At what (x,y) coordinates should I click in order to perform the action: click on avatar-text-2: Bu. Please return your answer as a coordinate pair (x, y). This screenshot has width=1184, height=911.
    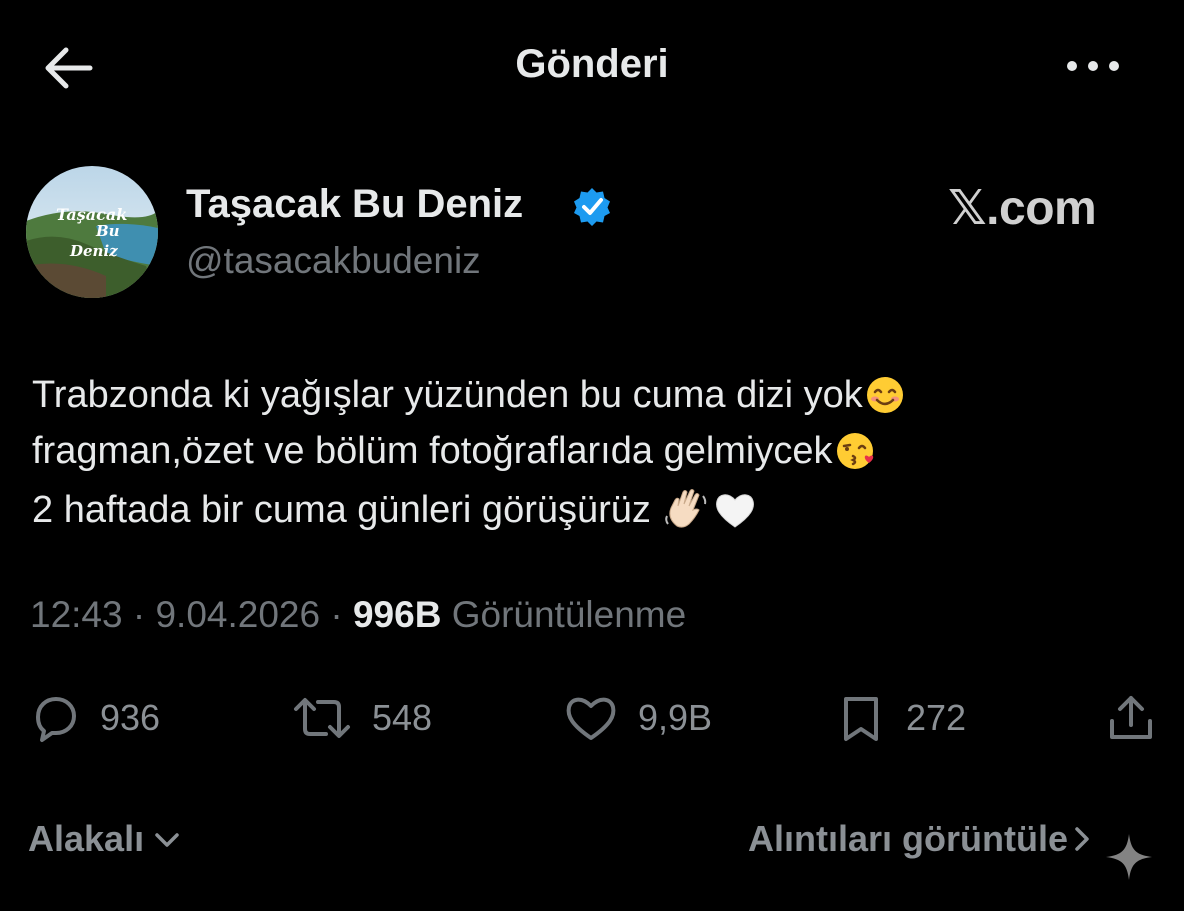
    Looking at the image, I should click on (107, 231).